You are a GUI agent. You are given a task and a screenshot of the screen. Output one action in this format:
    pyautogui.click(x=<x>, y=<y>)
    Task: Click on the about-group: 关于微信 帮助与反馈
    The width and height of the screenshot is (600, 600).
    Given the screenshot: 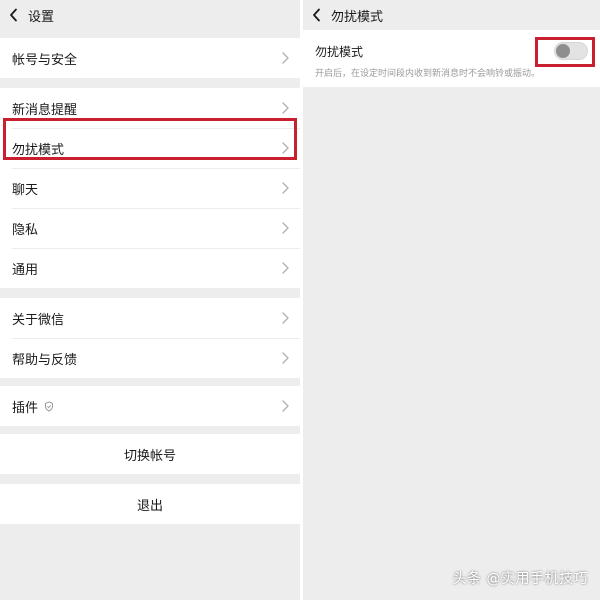 What is the action you would take?
    pyautogui.click(x=150, y=338)
    